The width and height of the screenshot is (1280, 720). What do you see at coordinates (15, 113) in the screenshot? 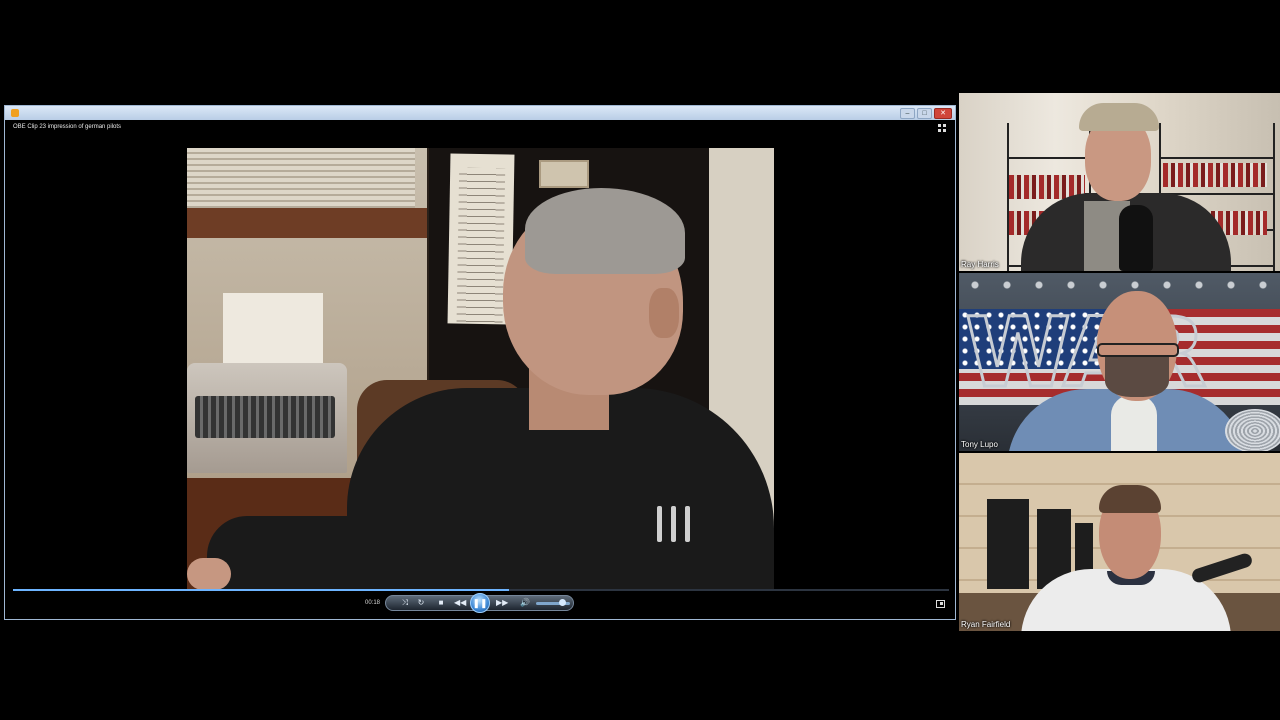
I see `app-icon` at bounding box center [15, 113].